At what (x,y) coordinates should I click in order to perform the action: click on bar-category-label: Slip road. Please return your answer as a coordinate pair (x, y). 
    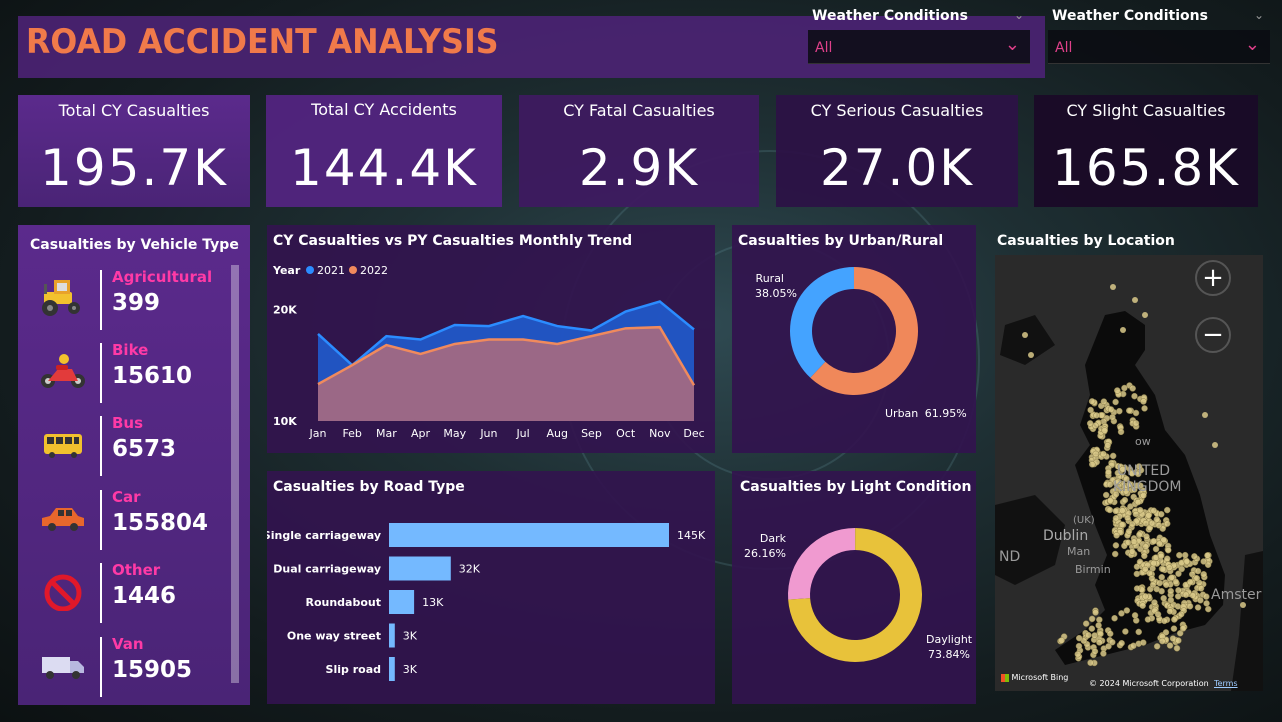
    Looking at the image, I should click on (353, 669).